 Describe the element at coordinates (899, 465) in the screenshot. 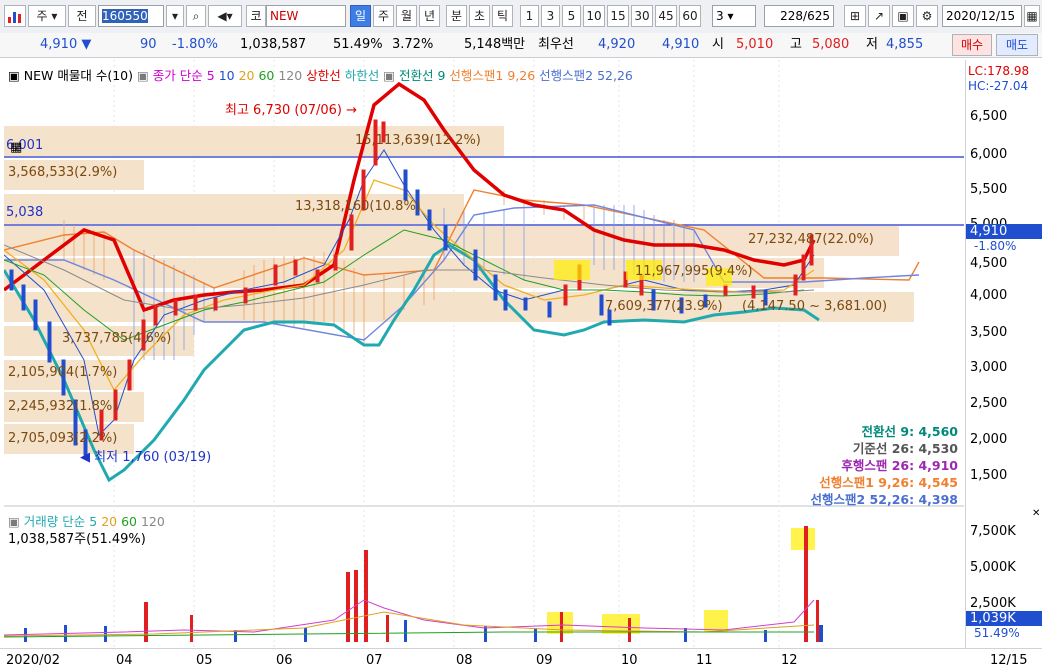

I see `ichimoku-lagging: 후행스팬 26: 4,910` at that location.